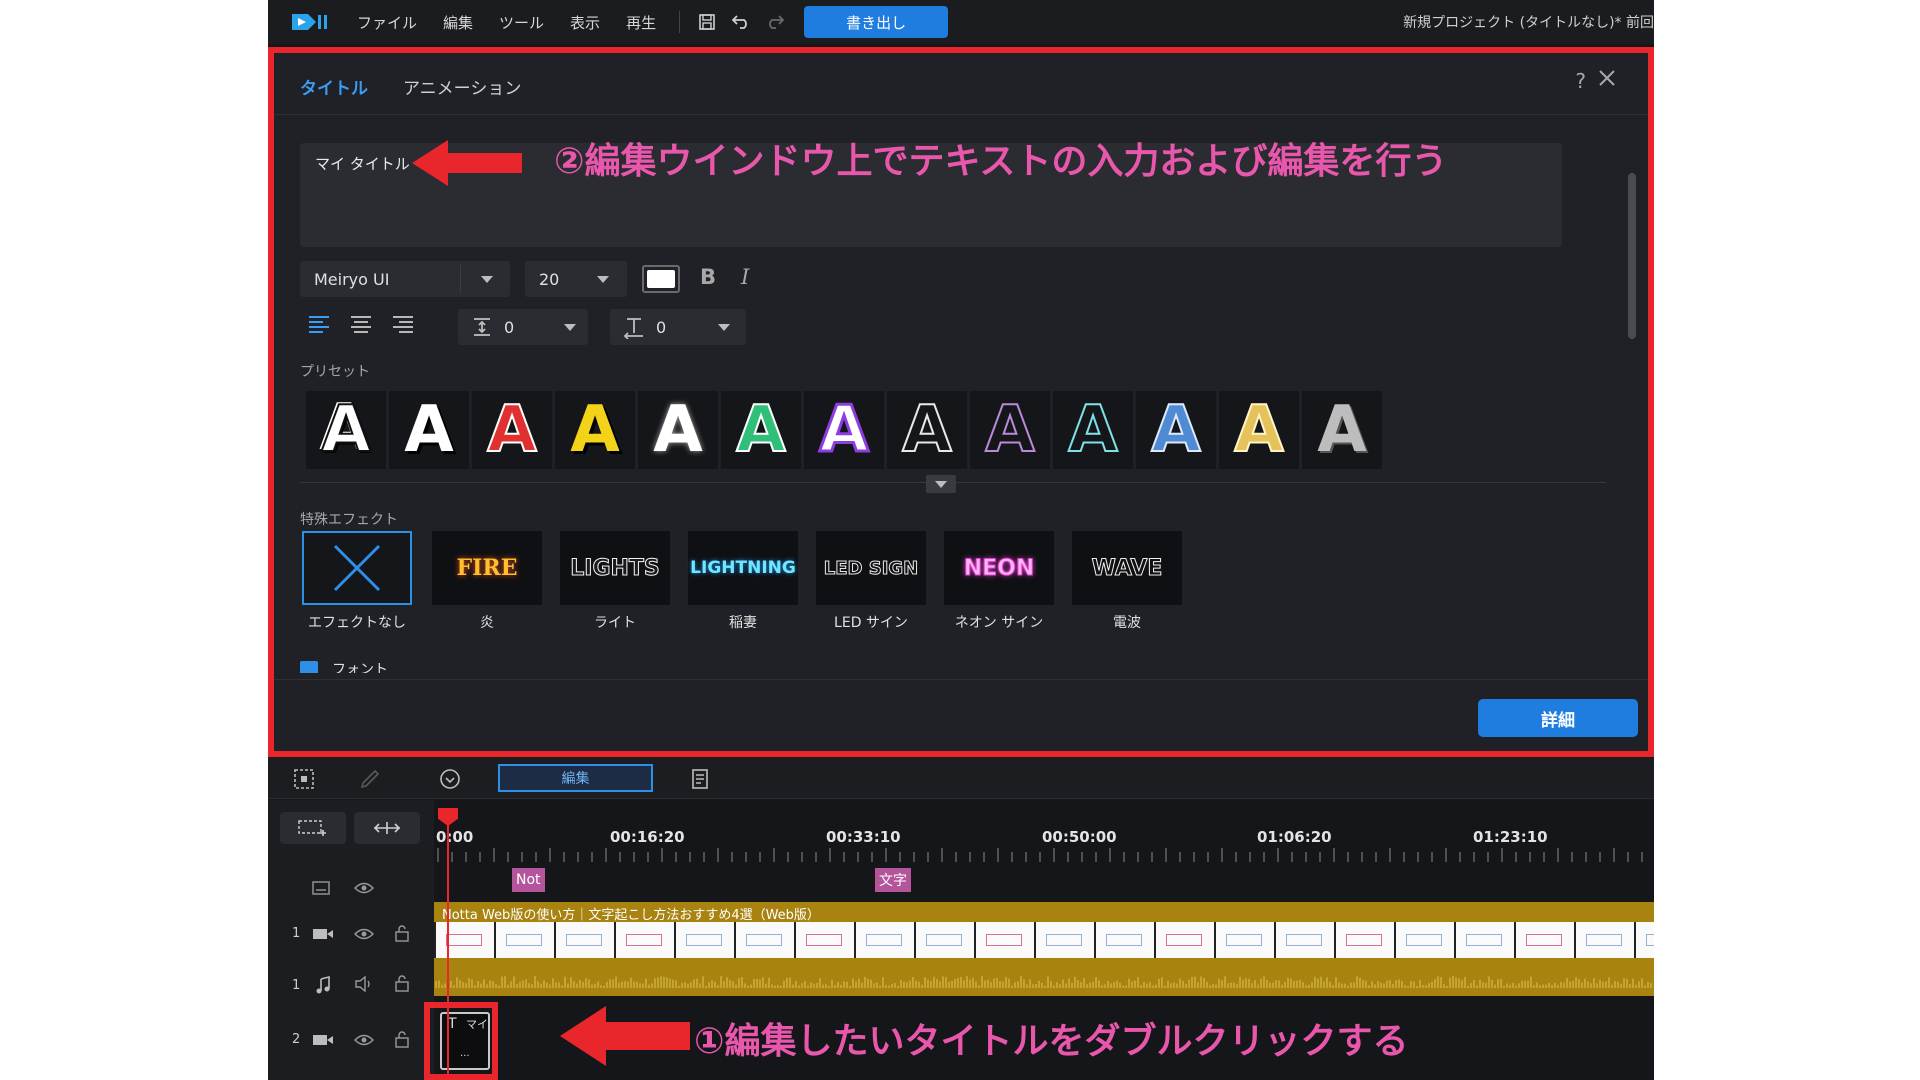 The height and width of the screenshot is (1080, 1920). I want to click on editor-tab-bar: タイトル アニメーション ?, so click(961, 84).